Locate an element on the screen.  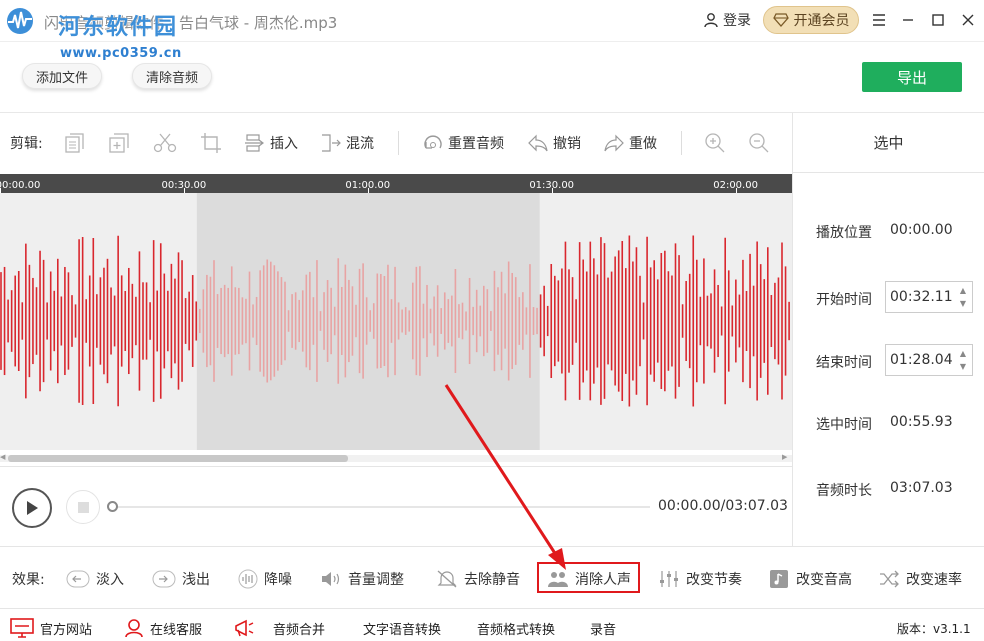
stop-icon is located at coordinates (83, 507).